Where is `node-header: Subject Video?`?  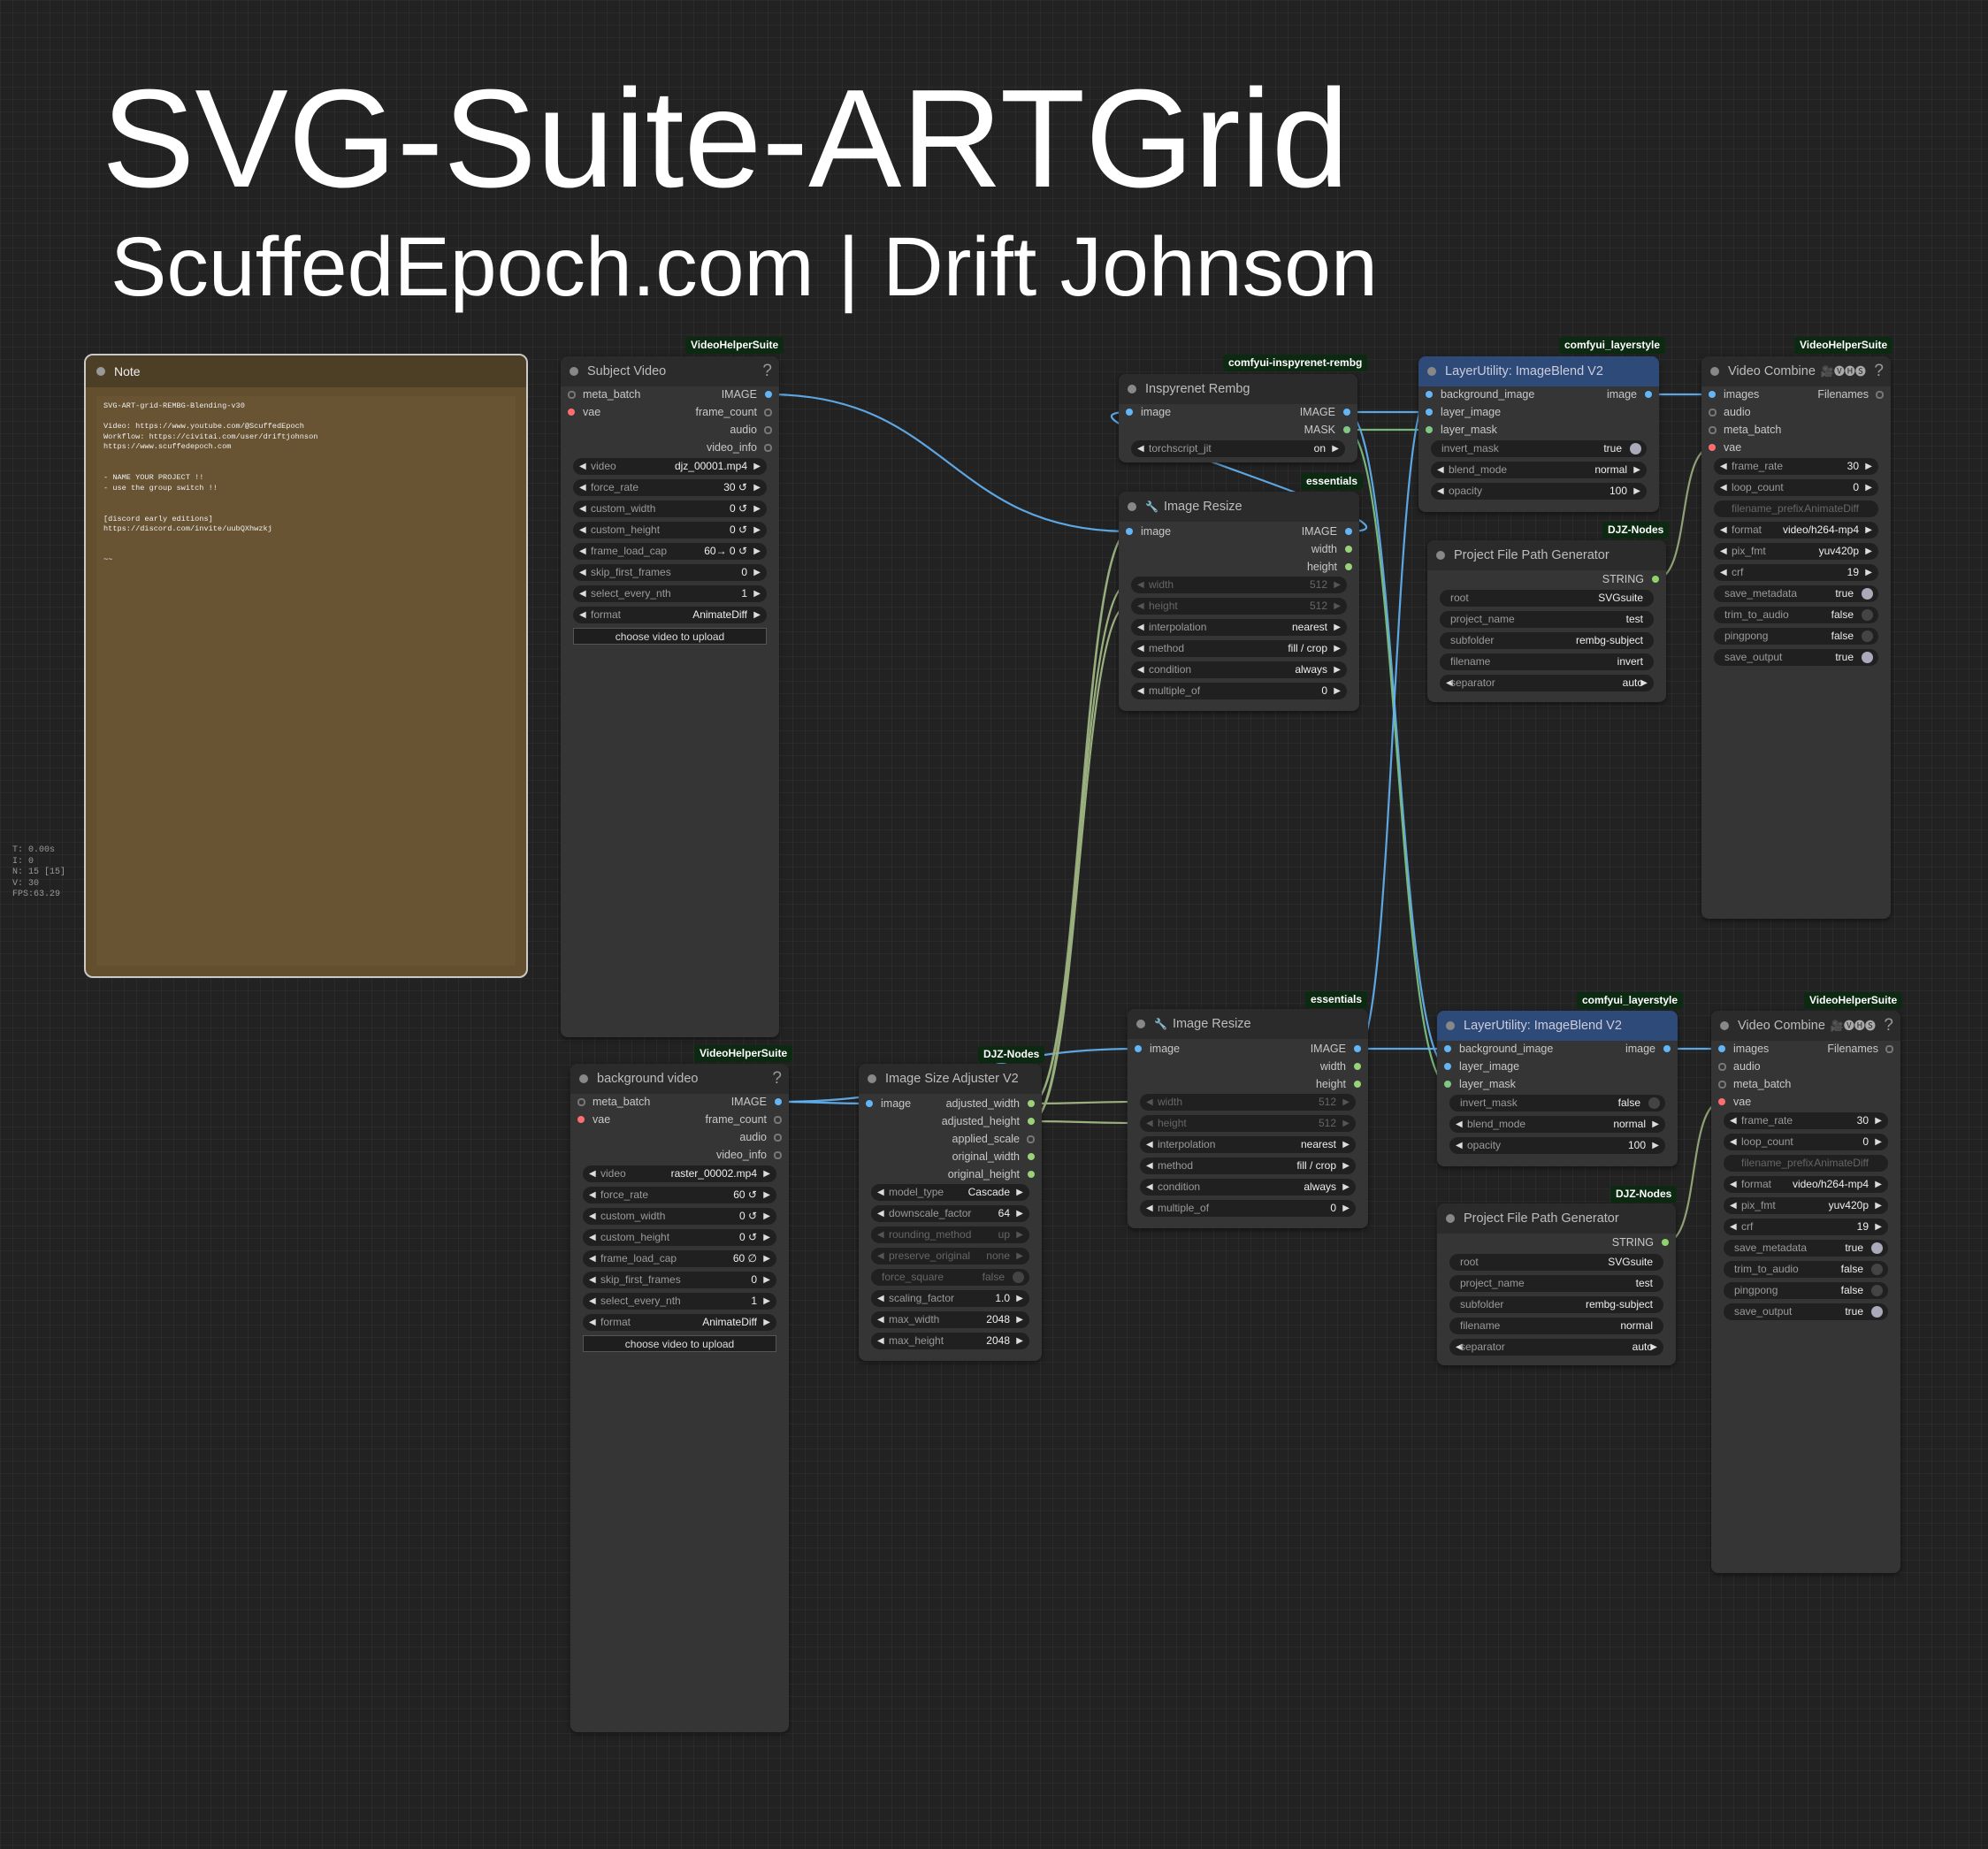 node-header: Subject Video? is located at coordinates (670, 371).